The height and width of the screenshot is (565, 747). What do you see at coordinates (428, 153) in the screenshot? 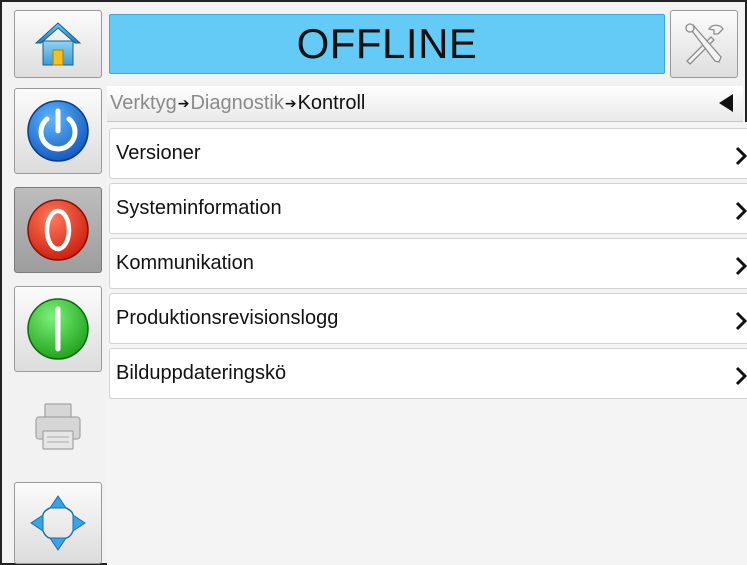
I see `menu-item-versioner: Versioner` at bounding box center [428, 153].